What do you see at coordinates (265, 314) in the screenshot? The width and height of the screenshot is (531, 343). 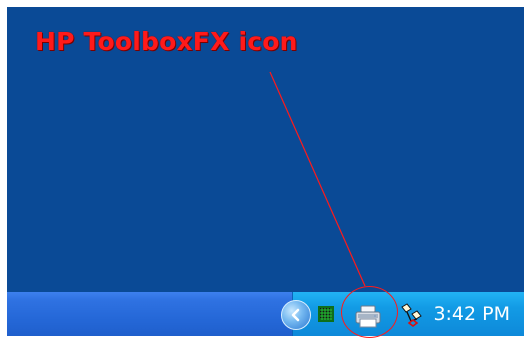 I see `taskbar: 3:42 PM` at bounding box center [265, 314].